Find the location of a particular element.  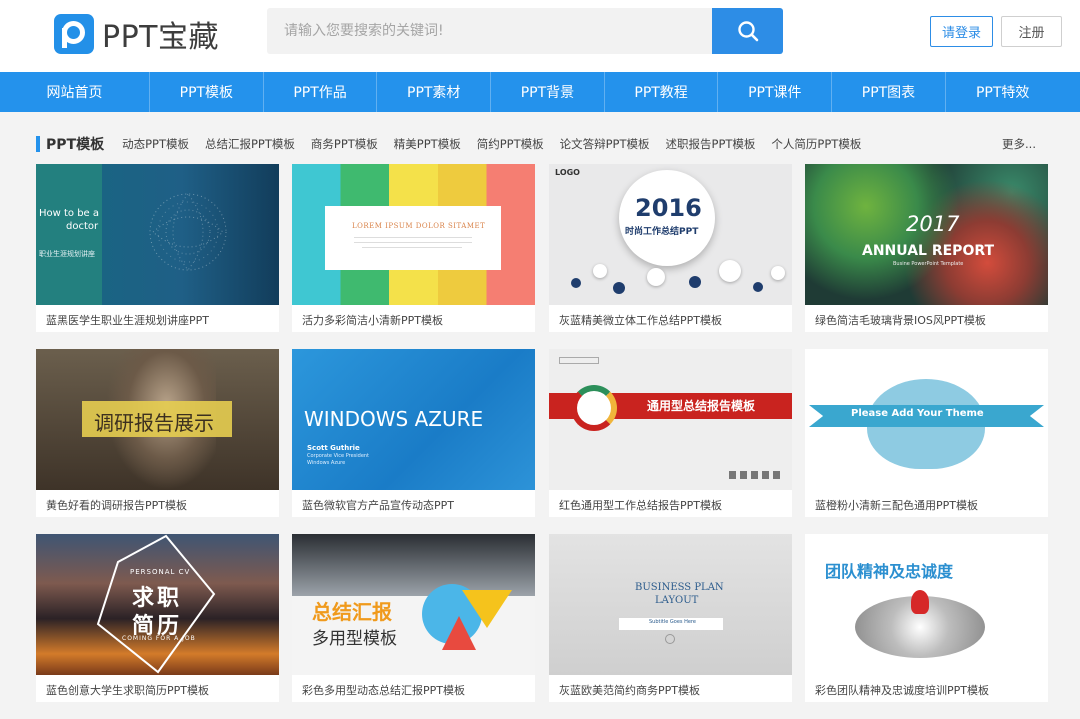

site-header: PPT宝藏 请登录 注册 is located at coordinates (540, 36).